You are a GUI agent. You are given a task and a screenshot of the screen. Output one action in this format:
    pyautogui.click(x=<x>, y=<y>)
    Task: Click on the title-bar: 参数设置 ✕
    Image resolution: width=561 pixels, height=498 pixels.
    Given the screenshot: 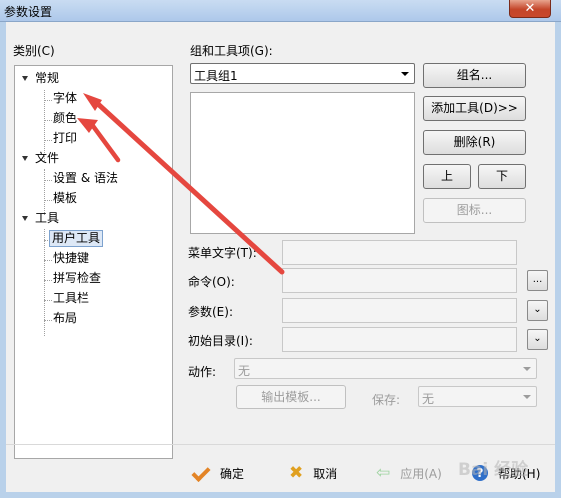 What is the action you would take?
    pyautogui.click(x=280, y=11)
    